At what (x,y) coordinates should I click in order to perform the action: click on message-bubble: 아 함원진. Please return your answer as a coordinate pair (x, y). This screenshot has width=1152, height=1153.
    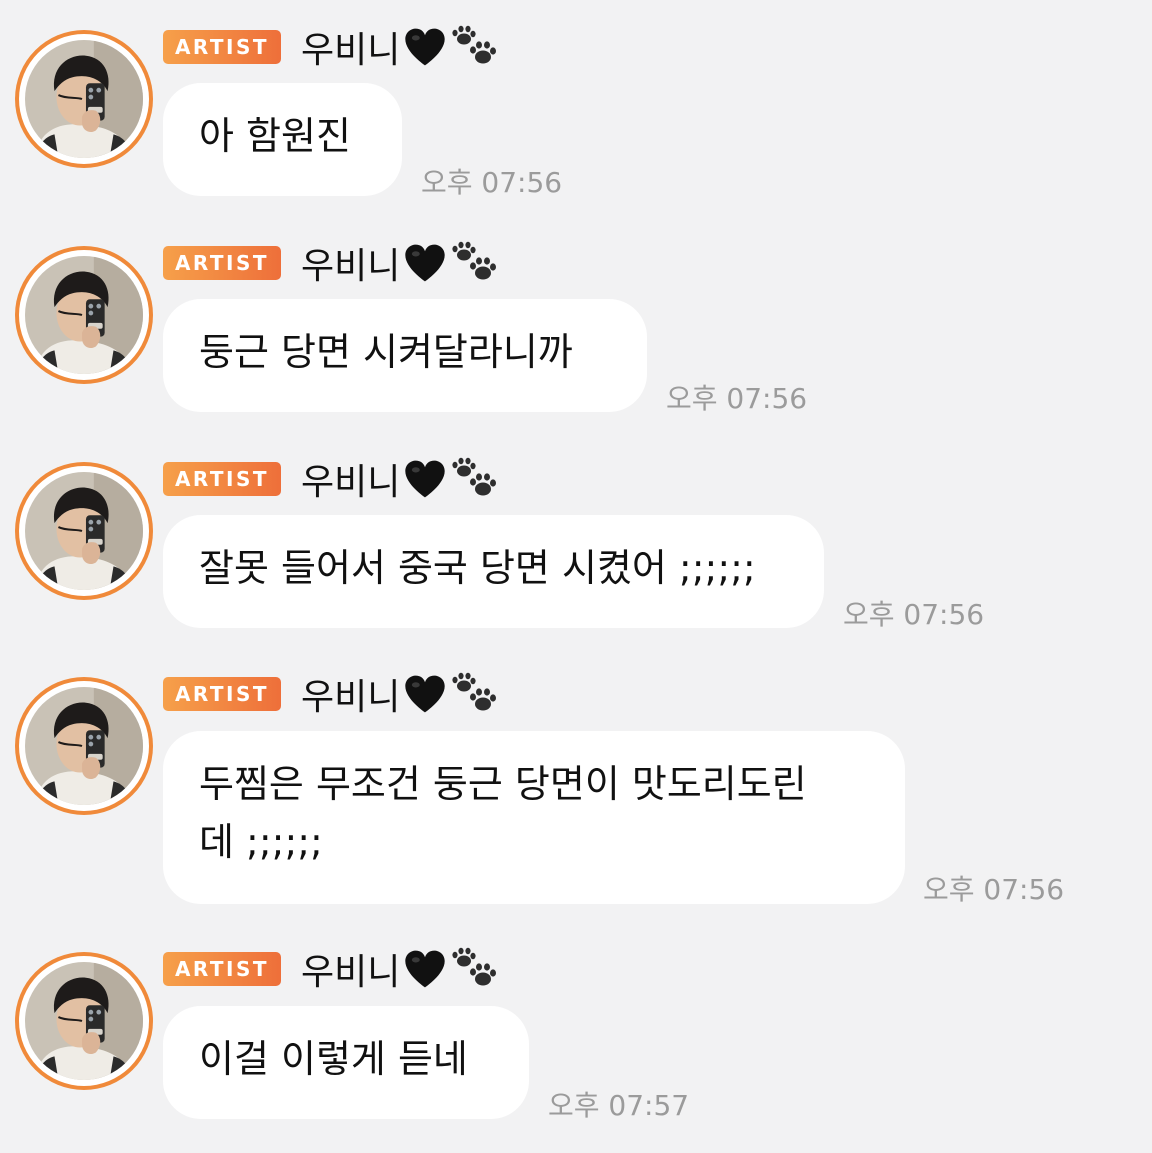
    Looking at the image, I should click on (282, 139).